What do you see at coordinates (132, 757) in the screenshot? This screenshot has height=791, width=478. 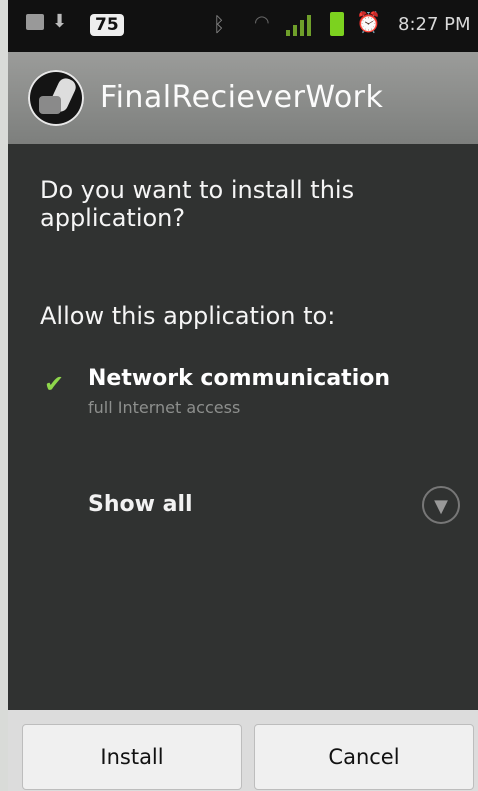 I see `install-button: Install` at bounding box center [132, 757].